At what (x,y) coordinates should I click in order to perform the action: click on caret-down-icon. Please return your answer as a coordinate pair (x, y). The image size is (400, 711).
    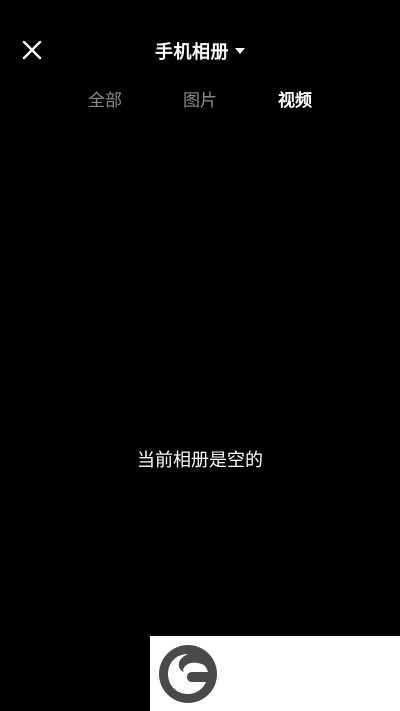
    Looking at the image, I should click on (240, 51).